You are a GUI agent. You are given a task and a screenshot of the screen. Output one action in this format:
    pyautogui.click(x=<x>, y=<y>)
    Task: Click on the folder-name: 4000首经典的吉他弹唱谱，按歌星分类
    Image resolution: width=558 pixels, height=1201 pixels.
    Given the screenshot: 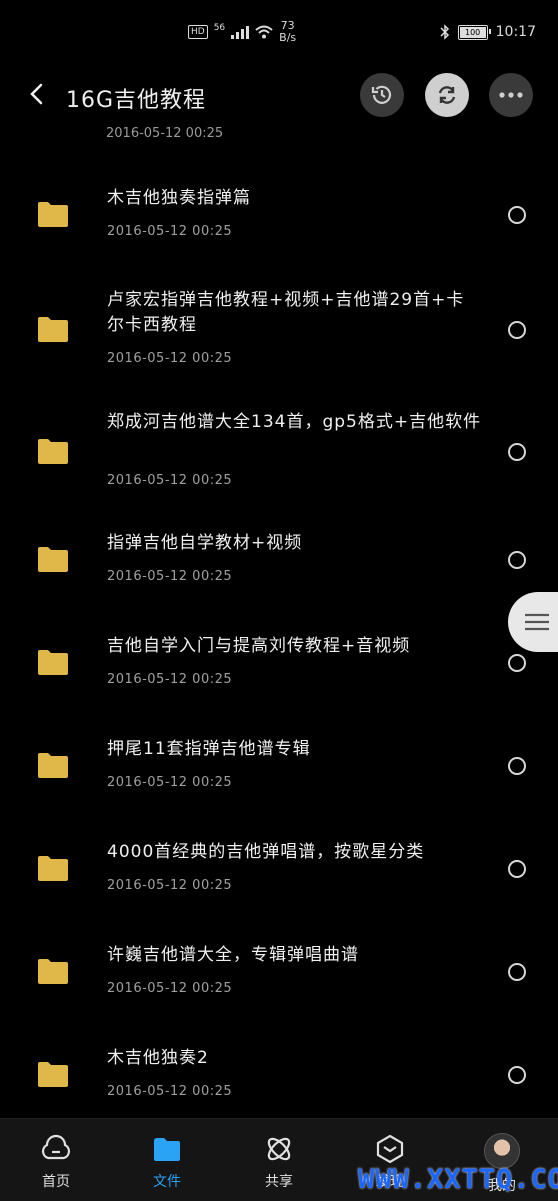 What is the action you would take?
    pyautogui.click(x=266, y=852)
    